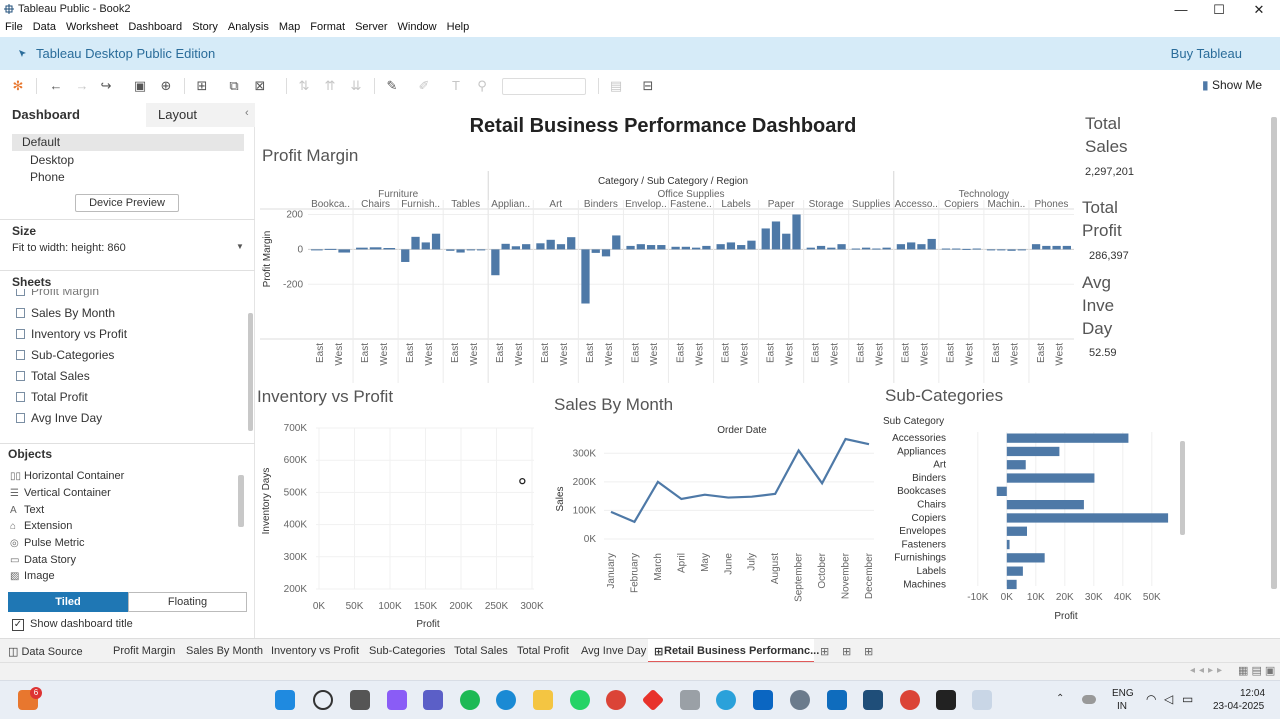 This screenshot has width=1280, height=719. What do you see at coordinates (69, 248) in the screenshot?
I see `size-dropdown: Fit to width: height: 860` at bounding box center [69, 248].